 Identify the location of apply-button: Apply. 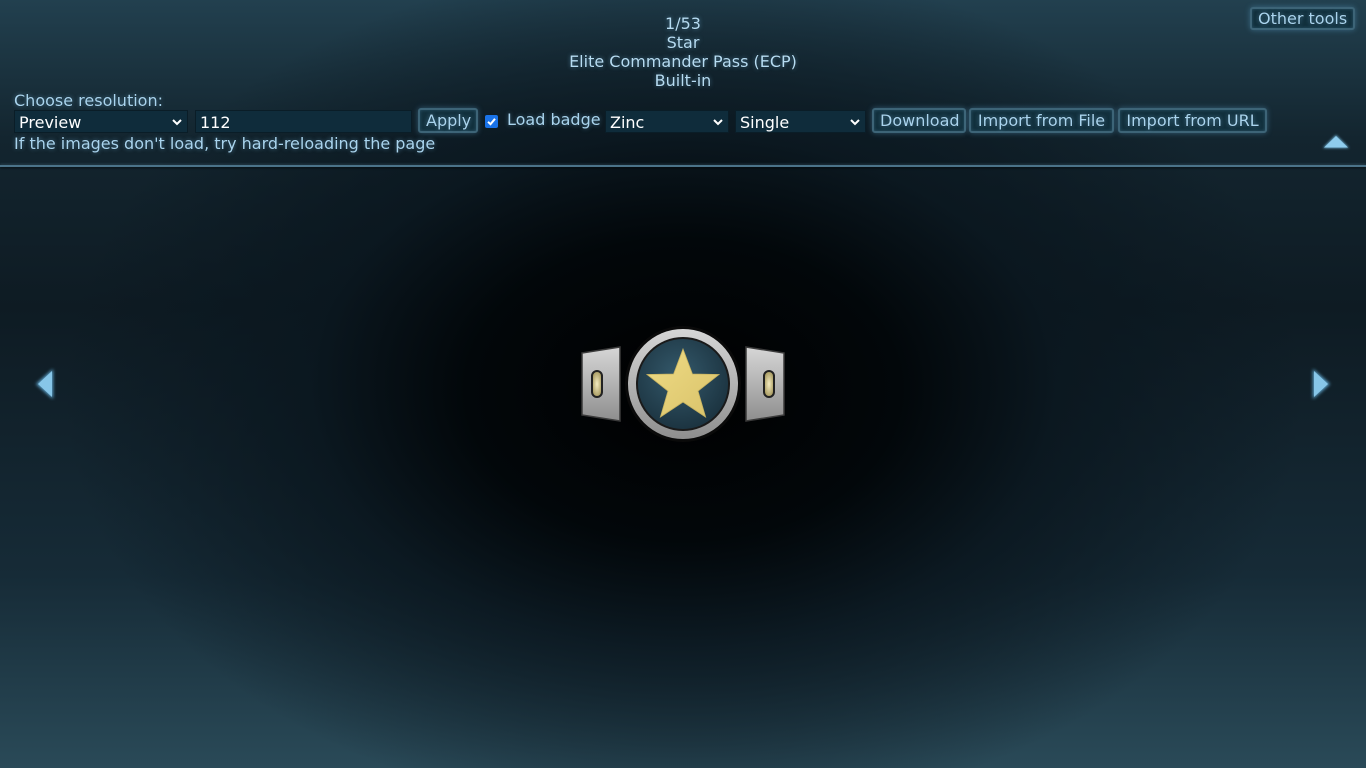
(448, 120).